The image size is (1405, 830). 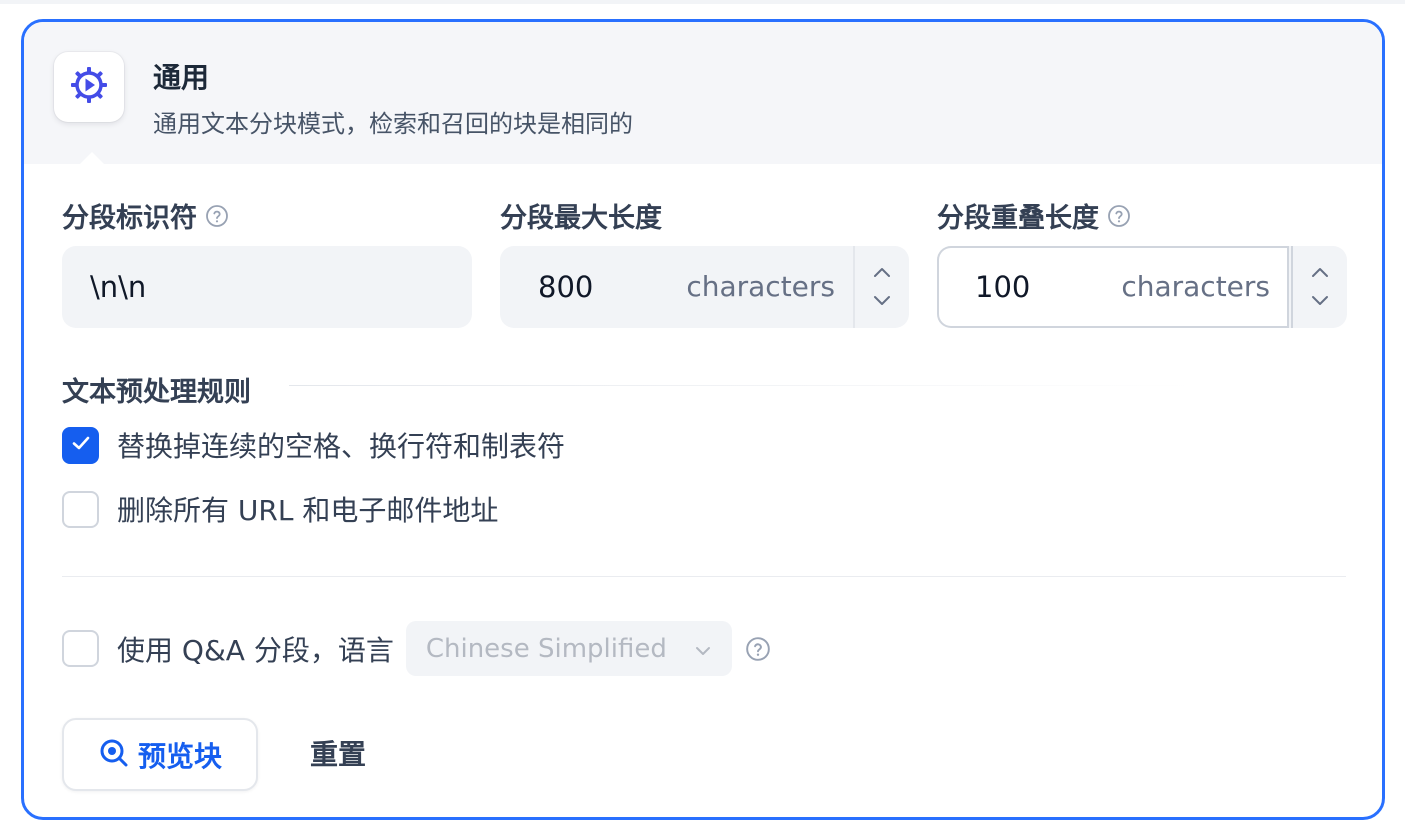 I want to click on top-strip, so click(x=702, y=2).